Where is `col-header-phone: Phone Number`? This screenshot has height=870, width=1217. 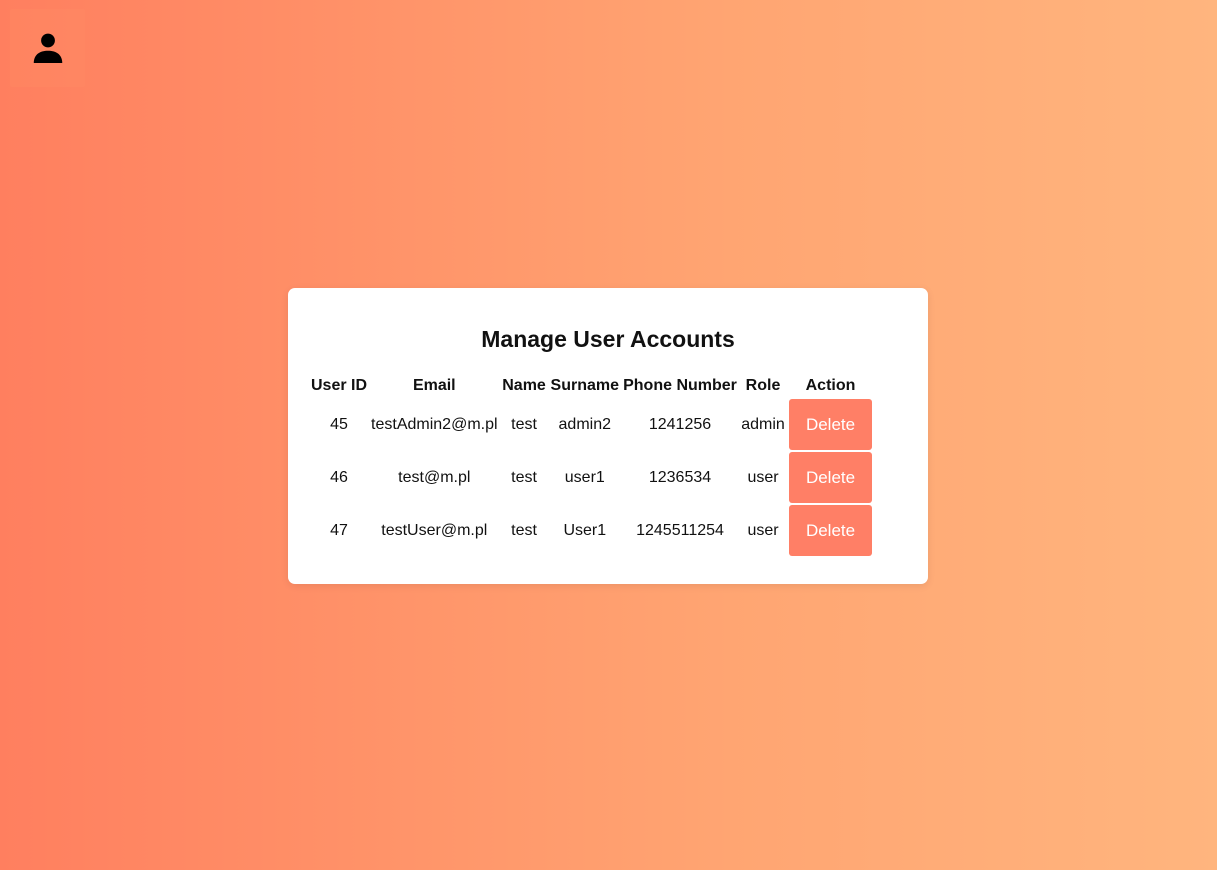
col-header-phone: Phone Number is located at coordinates (680, 385).